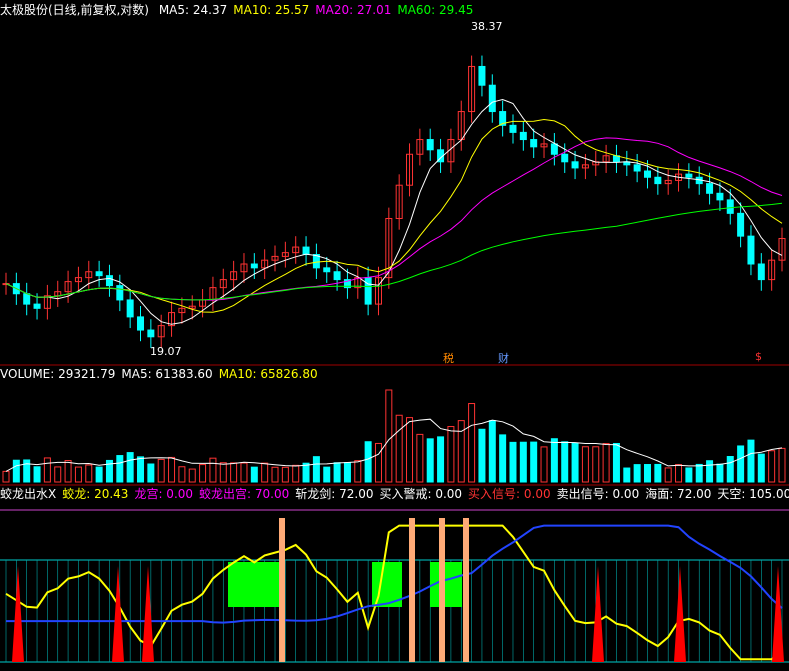 The image size is (789, 671). Describe the element at coordinates (487, 26) in the screenshot. I see `high-price-label: 38.37` at that location.